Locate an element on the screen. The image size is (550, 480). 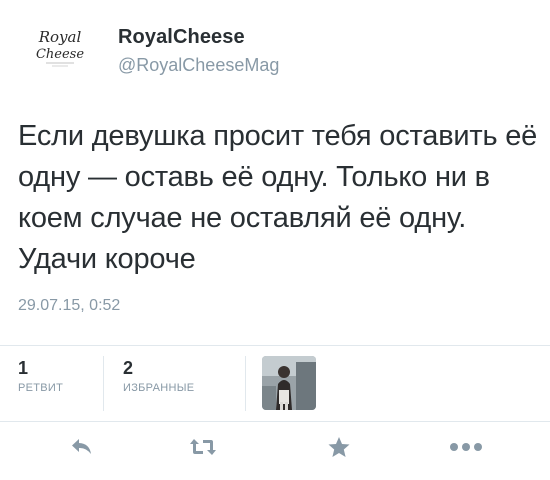
favoriter-avatar is located at coordinates (289, 383).